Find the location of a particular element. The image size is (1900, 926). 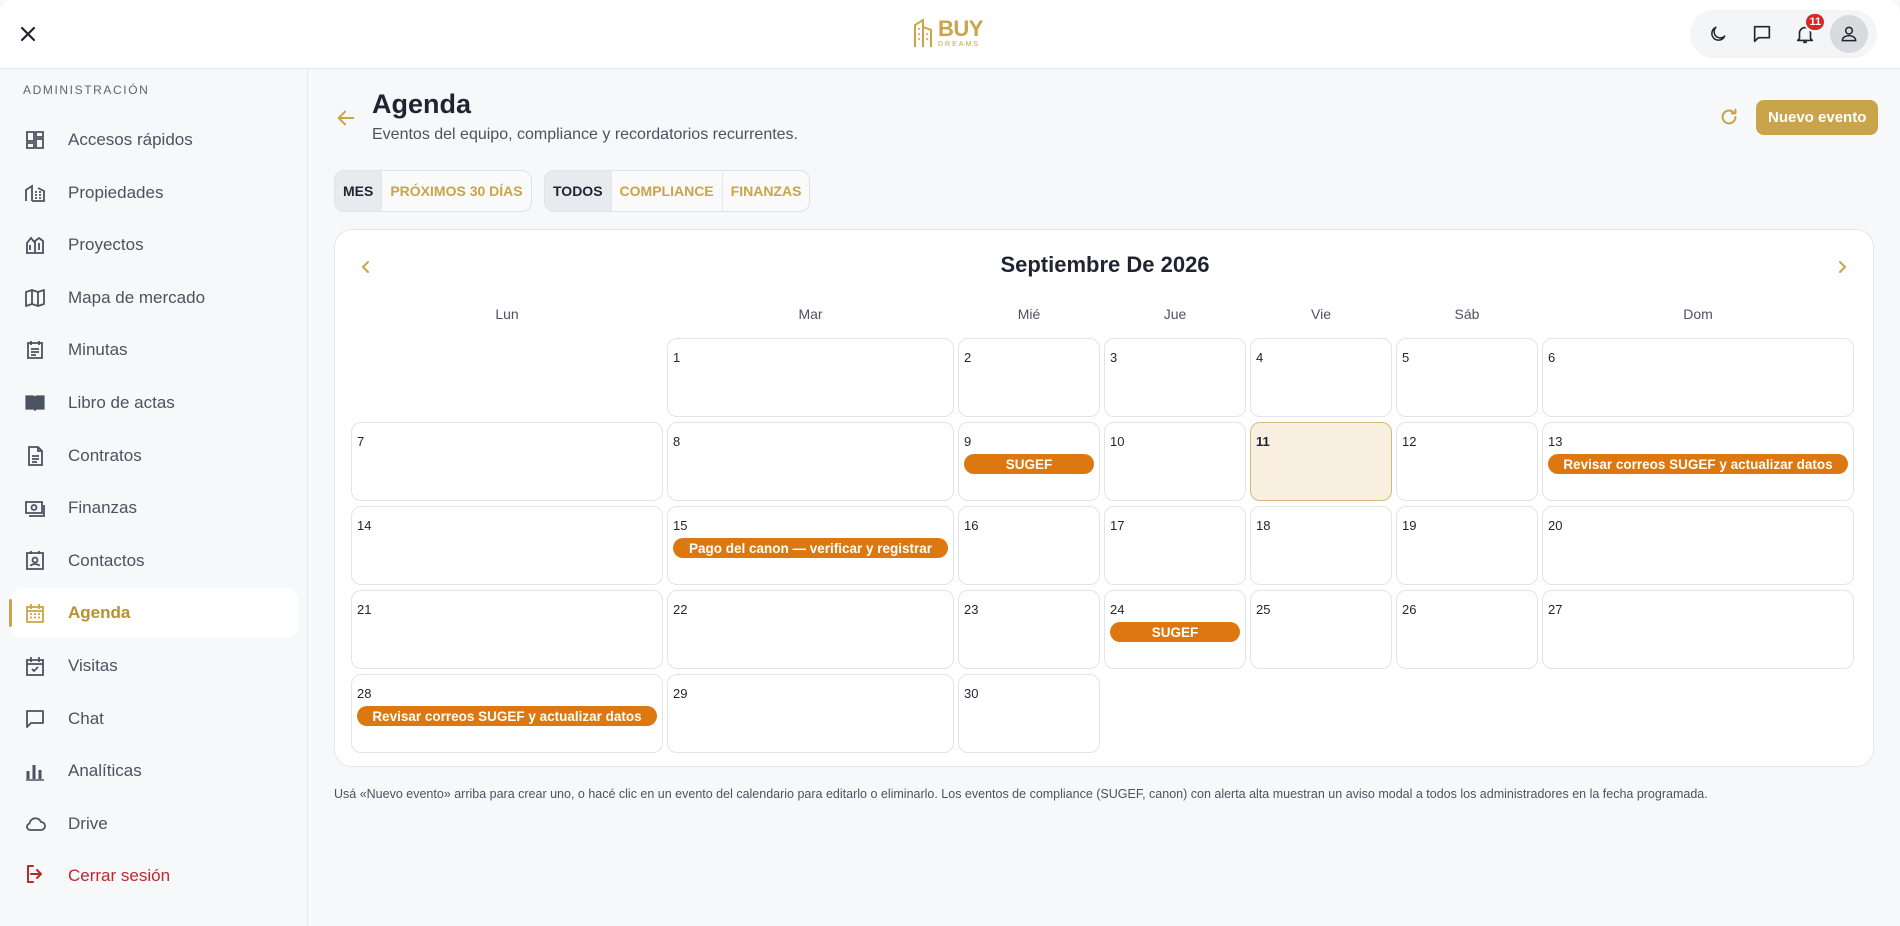

chat-bubble-icon is located at coordinates (35, 719).